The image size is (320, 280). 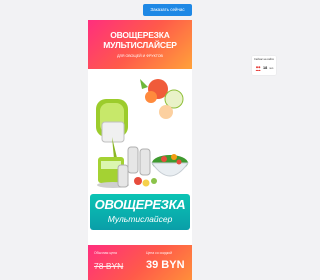 I want to click on visitors-widget: Сейчас на сайте 18 чел., so click(x=264, y=65).